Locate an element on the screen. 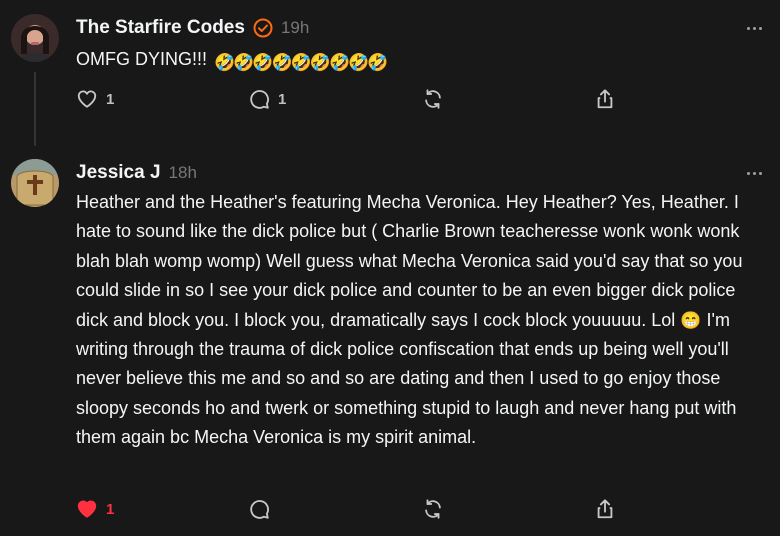  post-header: The Starfire Codes 19h is located at coordinates (192, 28).